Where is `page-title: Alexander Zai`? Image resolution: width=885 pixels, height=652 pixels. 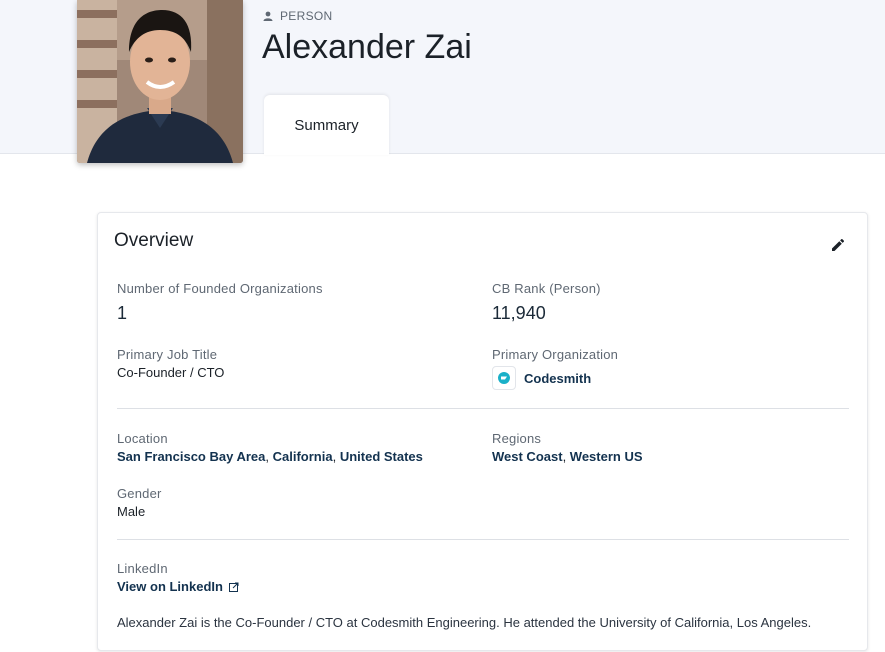
page-title: Alexander Zai is located at coordinates (367, 47).